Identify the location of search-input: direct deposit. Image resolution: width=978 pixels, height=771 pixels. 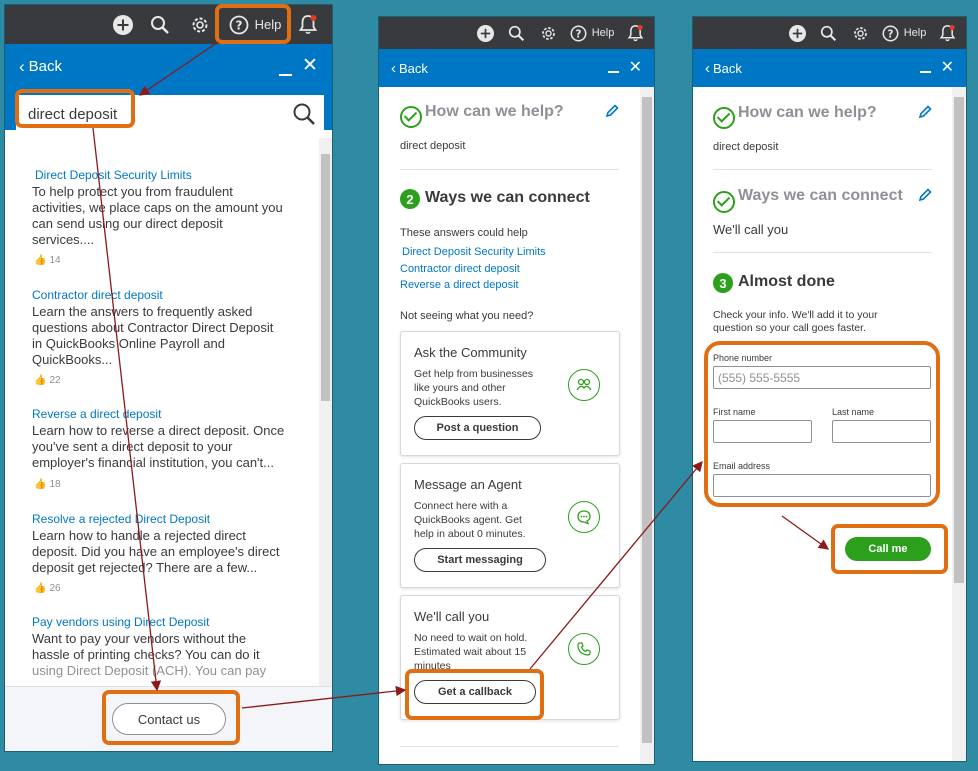
(72, 114).